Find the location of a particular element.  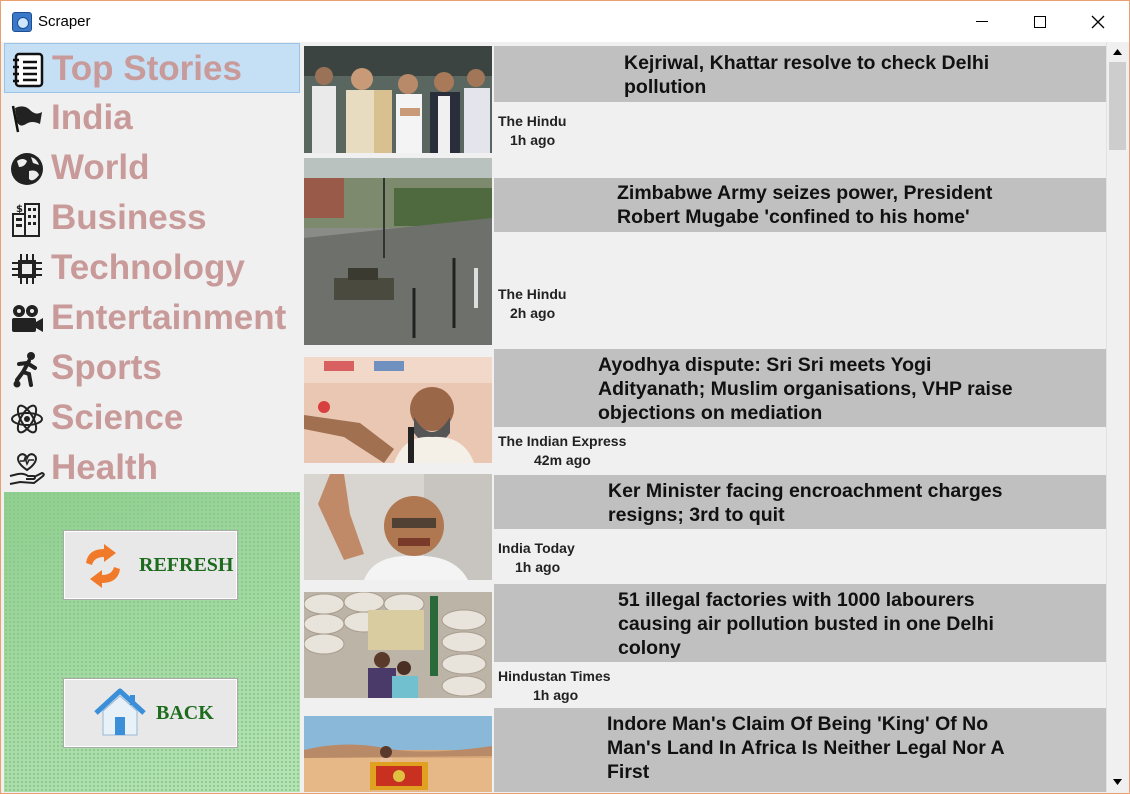

headline-line: Indore Man's Claim Of Being 'King' Of No is located at coordinates (798, 724).